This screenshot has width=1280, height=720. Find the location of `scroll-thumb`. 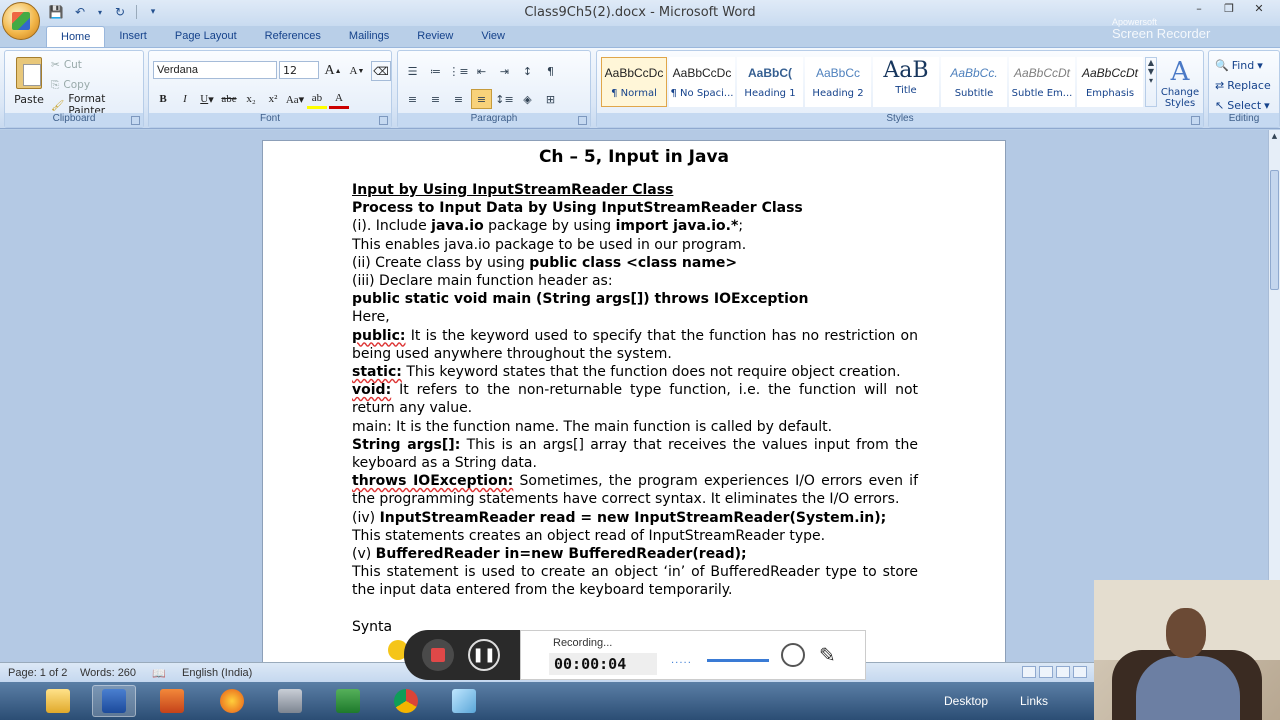

scroll-thumb is located at coordinates (1274, 230).